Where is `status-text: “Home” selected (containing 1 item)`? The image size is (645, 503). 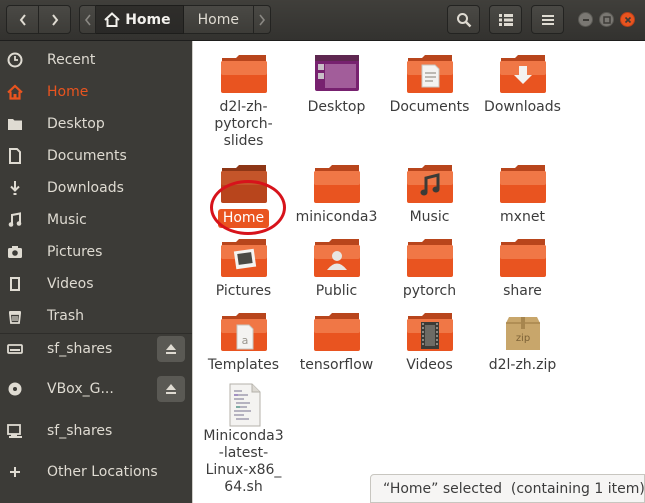 status-text: “Home” selected (containing 1 item) is located at coordinates (514, 488).